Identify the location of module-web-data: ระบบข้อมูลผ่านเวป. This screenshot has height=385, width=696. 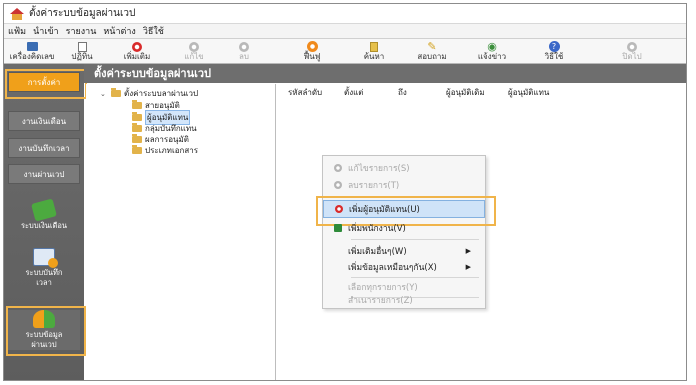
(46, 331).